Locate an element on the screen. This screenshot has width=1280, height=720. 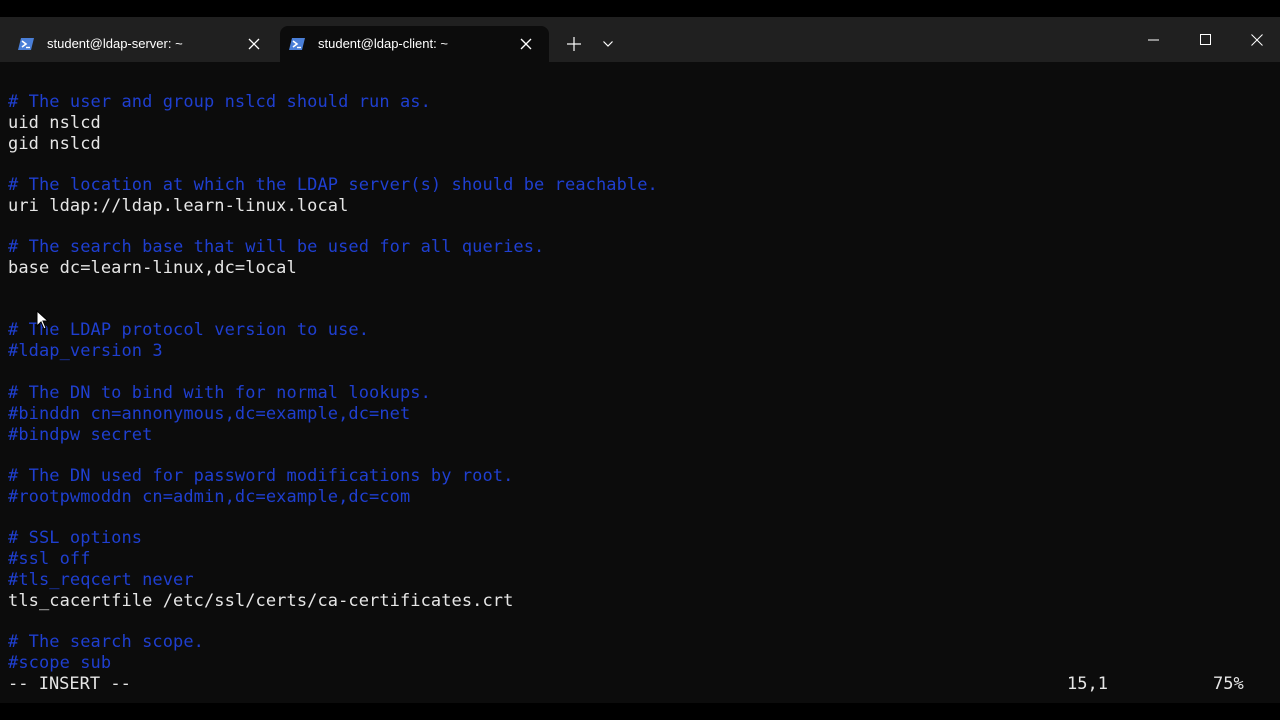
editor-line: uri ldap://ldap.learn-linux.local is located at coordinates (178, 206).